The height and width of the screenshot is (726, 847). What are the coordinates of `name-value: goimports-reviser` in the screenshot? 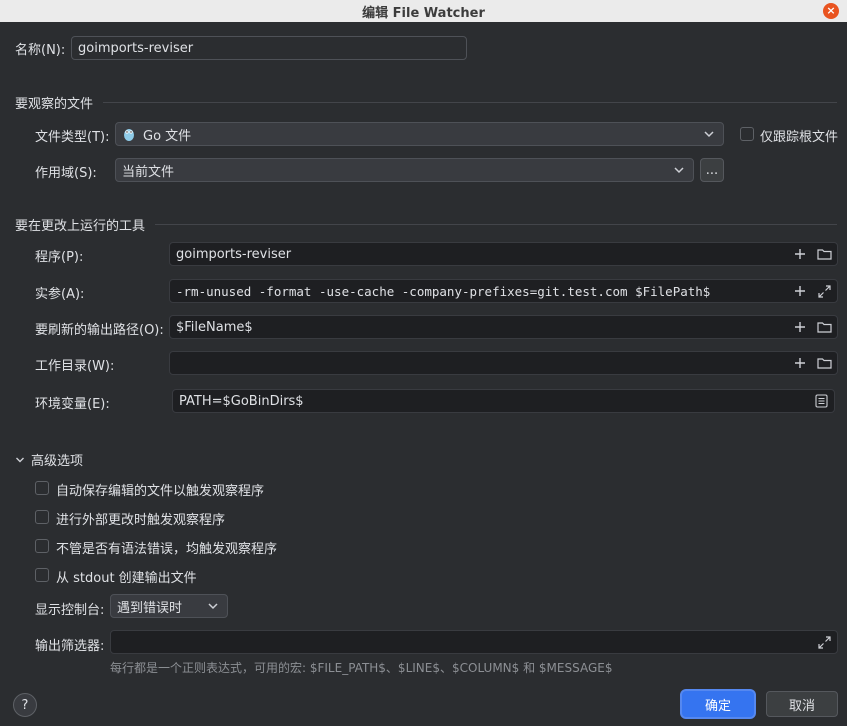 It's located at (136, 48).